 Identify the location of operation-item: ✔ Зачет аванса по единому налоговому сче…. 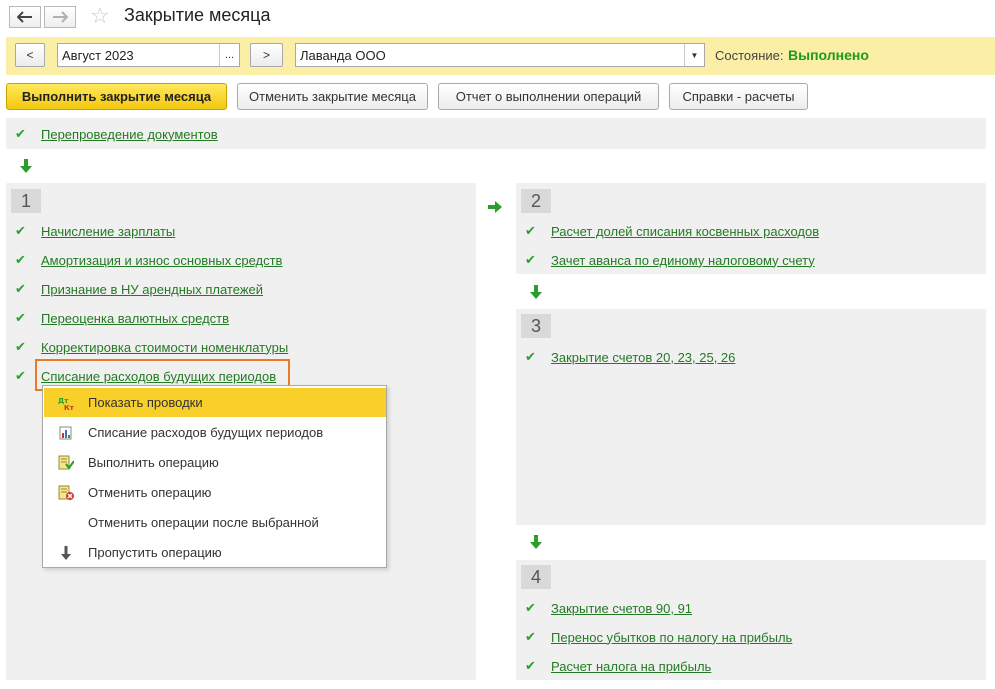
(670, 260).